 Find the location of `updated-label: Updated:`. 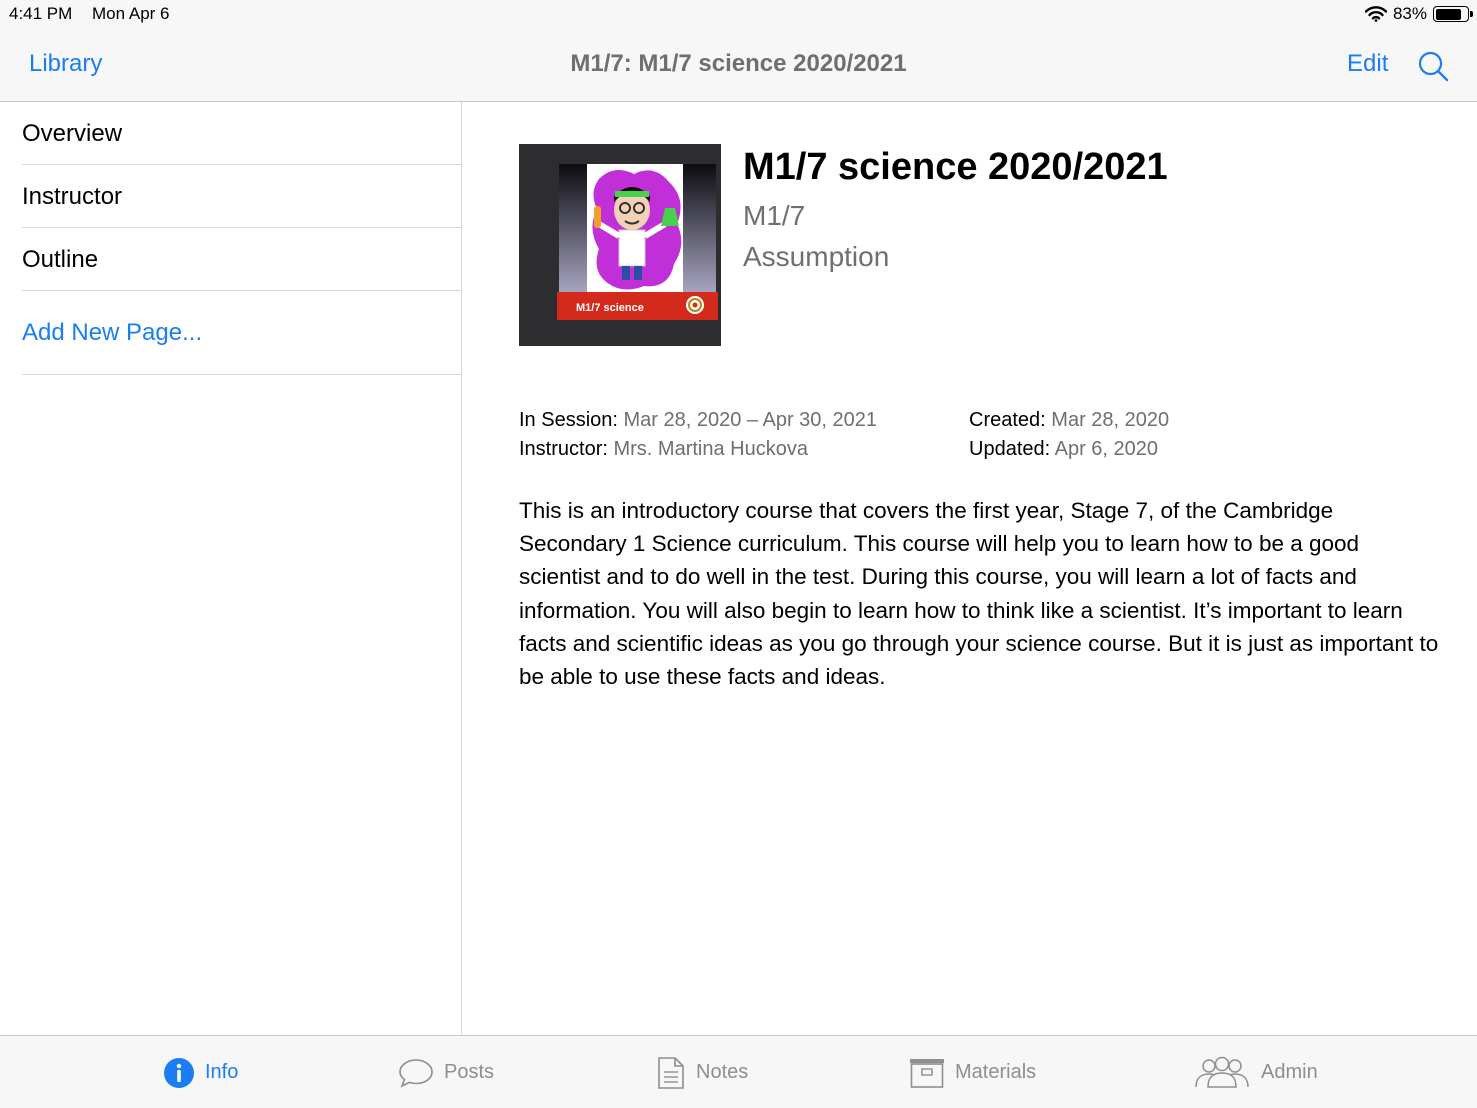

updated-label: Updated: is located at coordinates (1010, 449).